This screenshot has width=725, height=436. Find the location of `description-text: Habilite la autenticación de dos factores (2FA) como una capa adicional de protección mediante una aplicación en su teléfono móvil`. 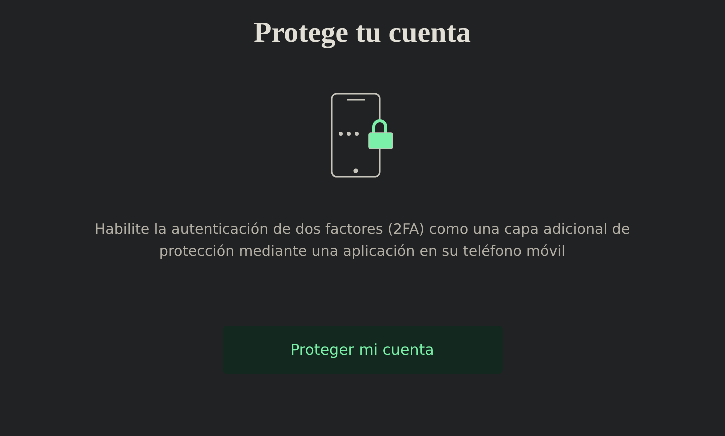

description-text: Habilite la autenticación de dos factores (2FA) como una capa adicional de protección mediante una aplicación en su teléfono móvil is located at coordinates (363, 241).